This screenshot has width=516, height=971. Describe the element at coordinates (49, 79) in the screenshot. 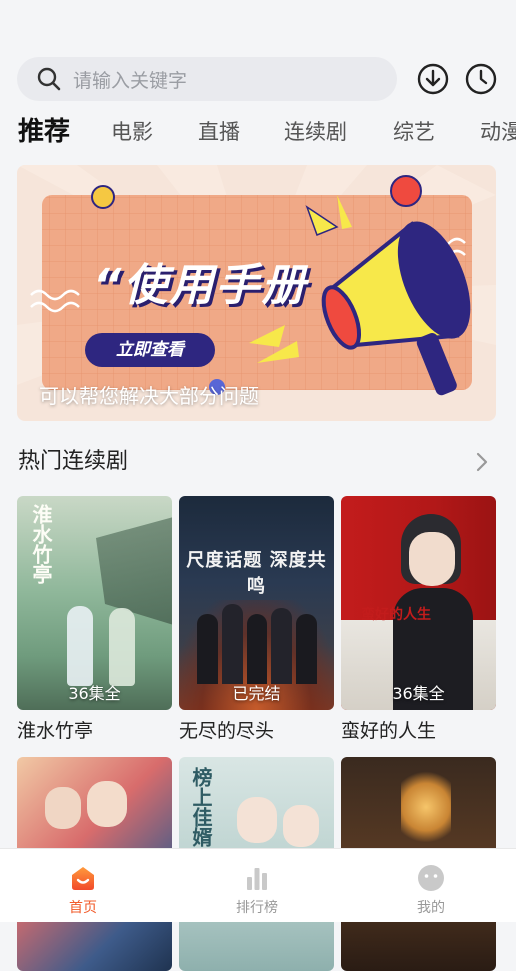

I see `search-icon` at that location.